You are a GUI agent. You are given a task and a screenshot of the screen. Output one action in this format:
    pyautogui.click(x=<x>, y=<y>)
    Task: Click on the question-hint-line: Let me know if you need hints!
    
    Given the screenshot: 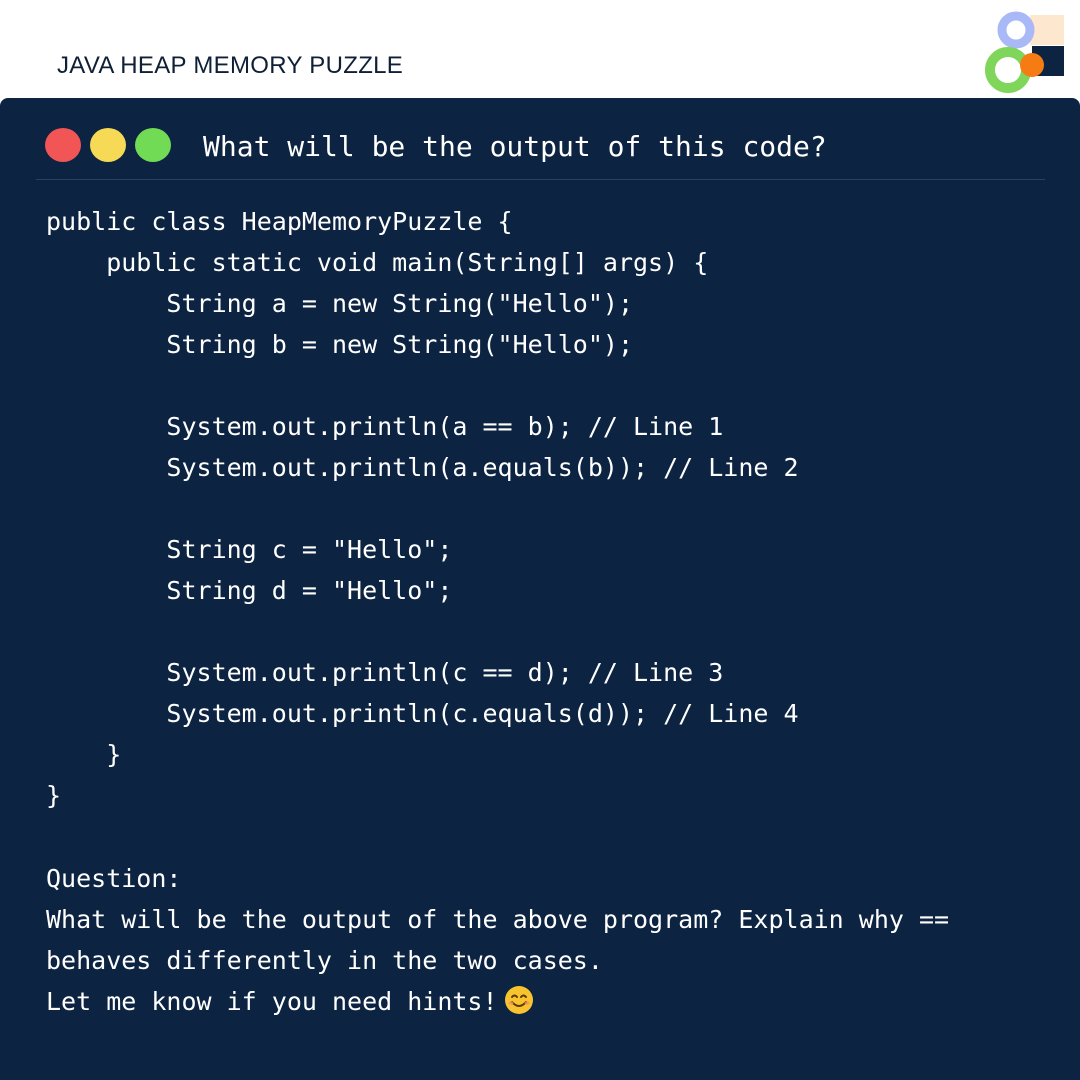 What is the action you would take?
    pyautogui.click(x=497, y=1001)
    